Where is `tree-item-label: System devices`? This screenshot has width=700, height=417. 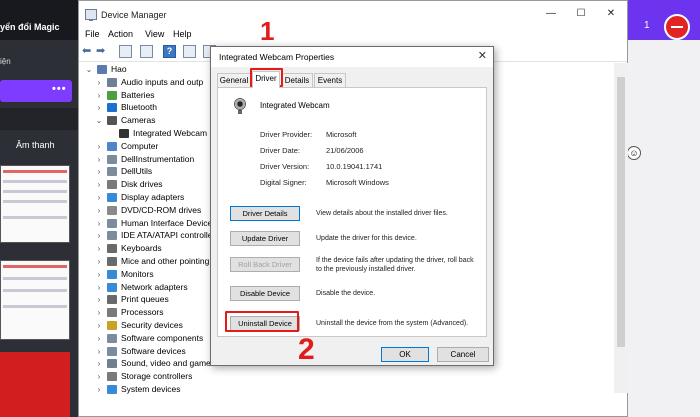
tree-item-label: System devices is located at coordinates (151, 389).